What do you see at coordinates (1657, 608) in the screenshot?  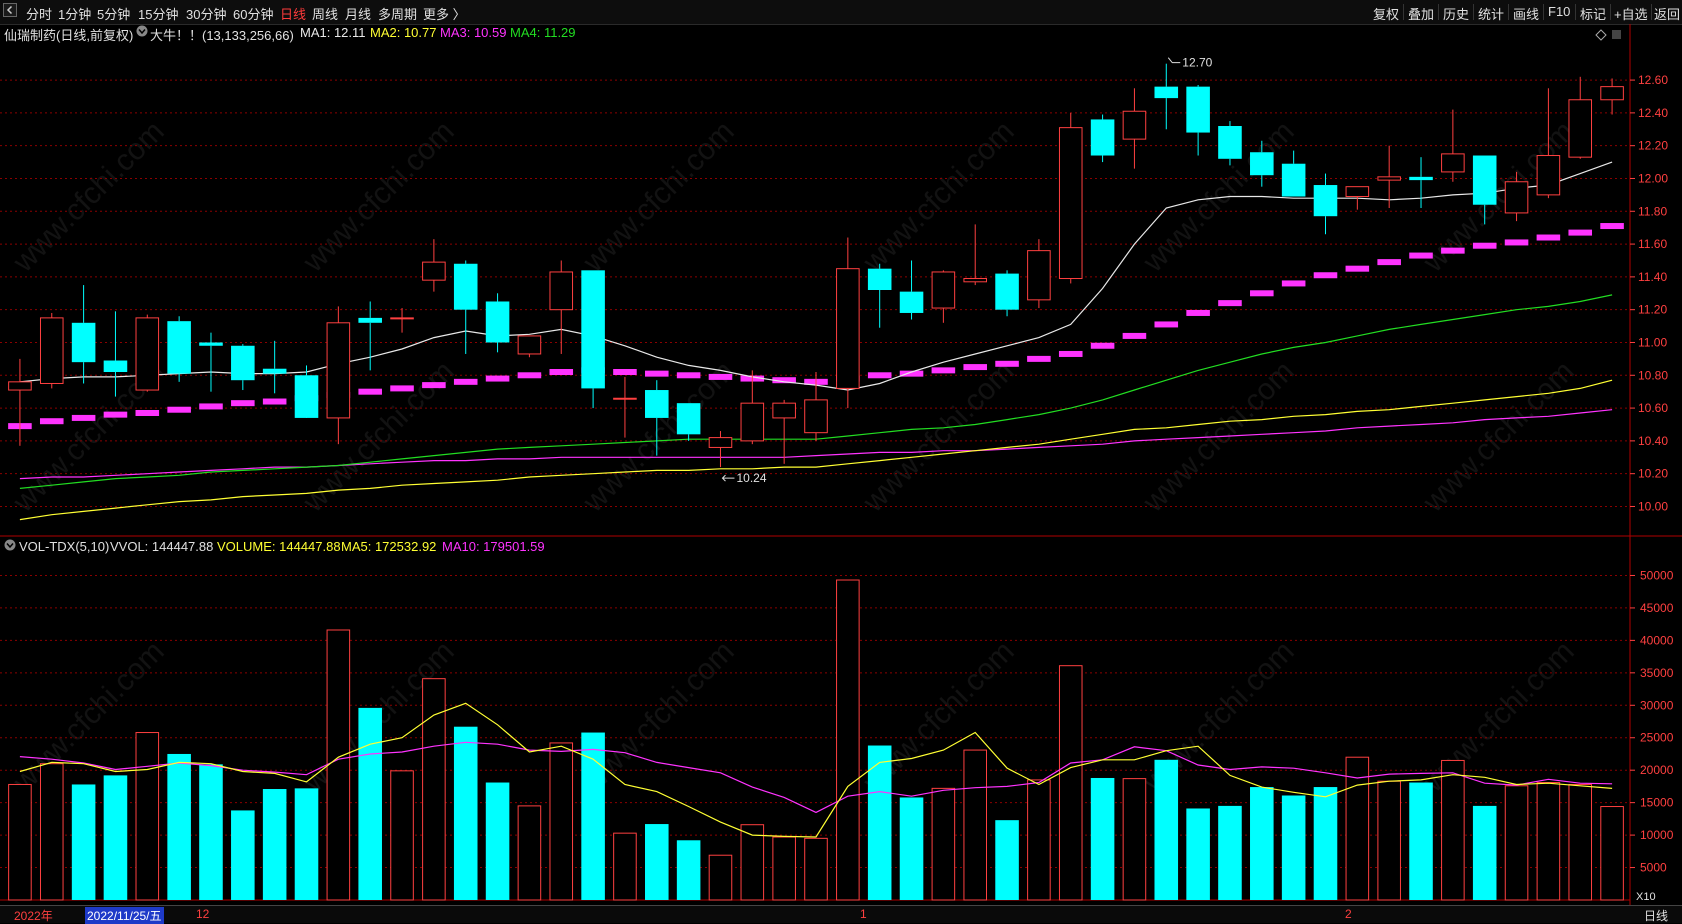 I see `volume-tick-label: 45000` at bounding box center [1657, 608].